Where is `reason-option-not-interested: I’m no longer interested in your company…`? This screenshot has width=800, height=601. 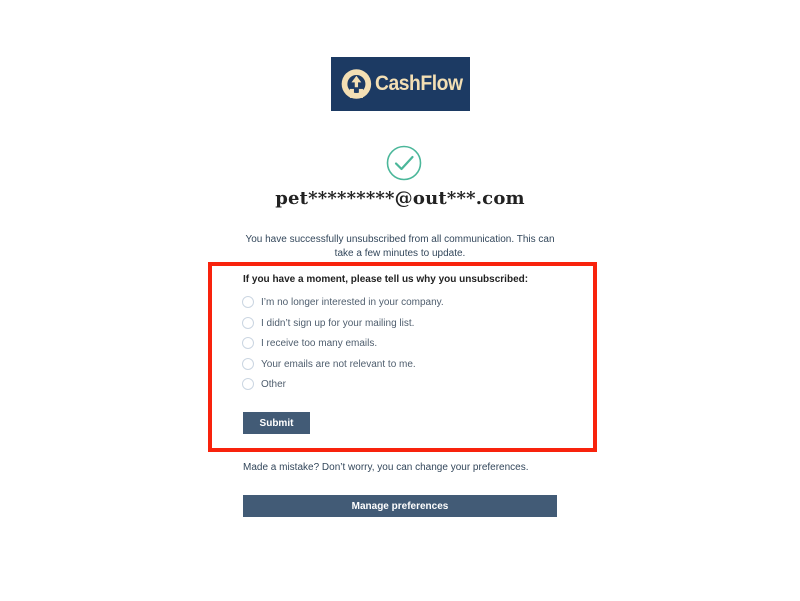 reason-option-not-interested: I’m no longer interested in your company… is located at coordinates (343, 302).